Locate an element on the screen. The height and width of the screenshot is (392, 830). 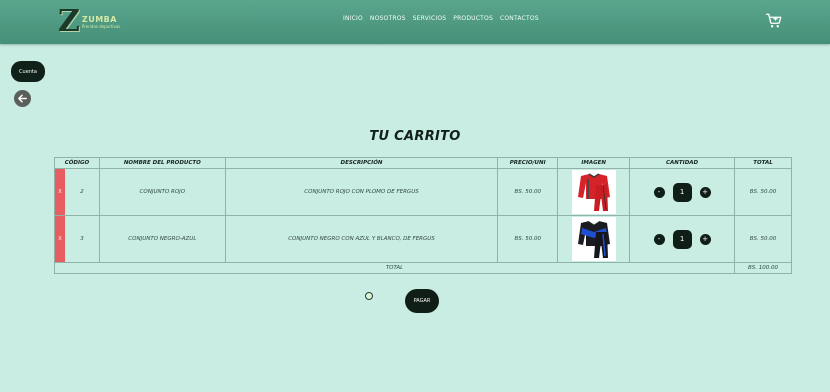
total-row: TOTAL BS. 100.00 is located at coordinates (422, 268).